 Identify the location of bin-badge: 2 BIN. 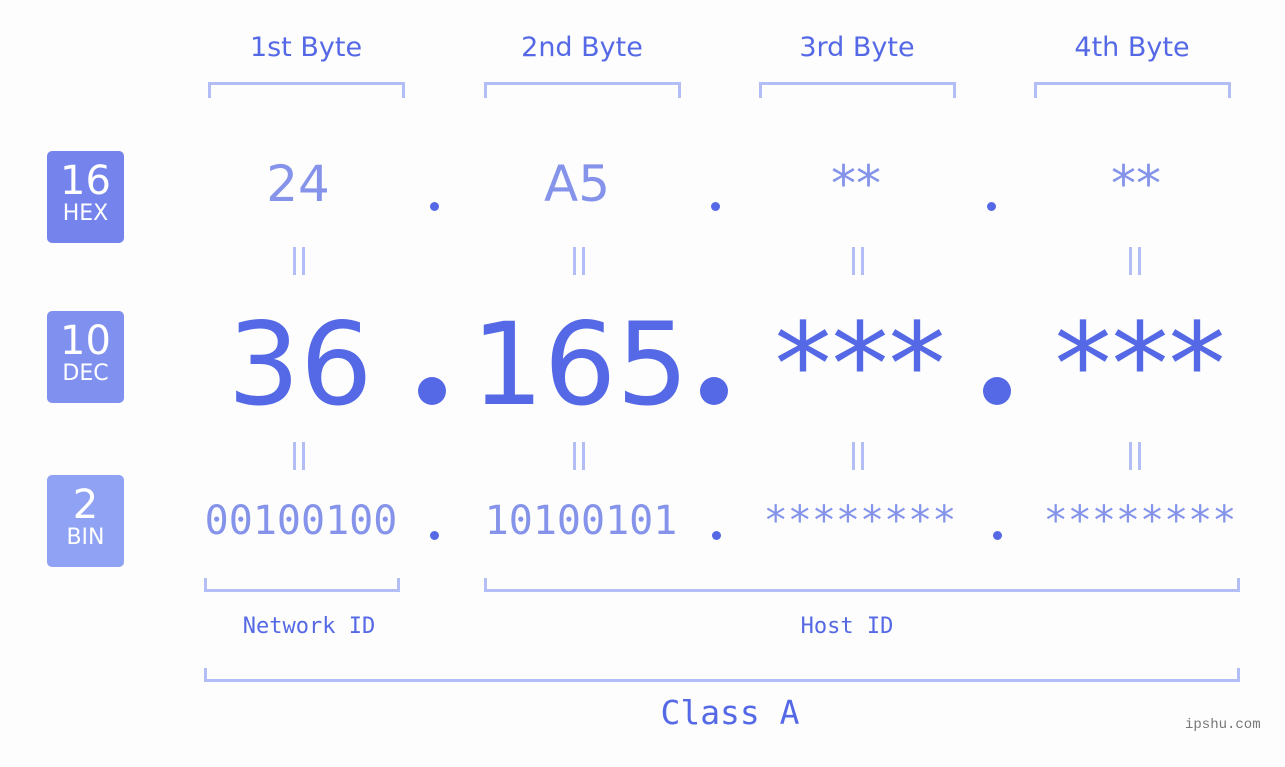
(85, 521).